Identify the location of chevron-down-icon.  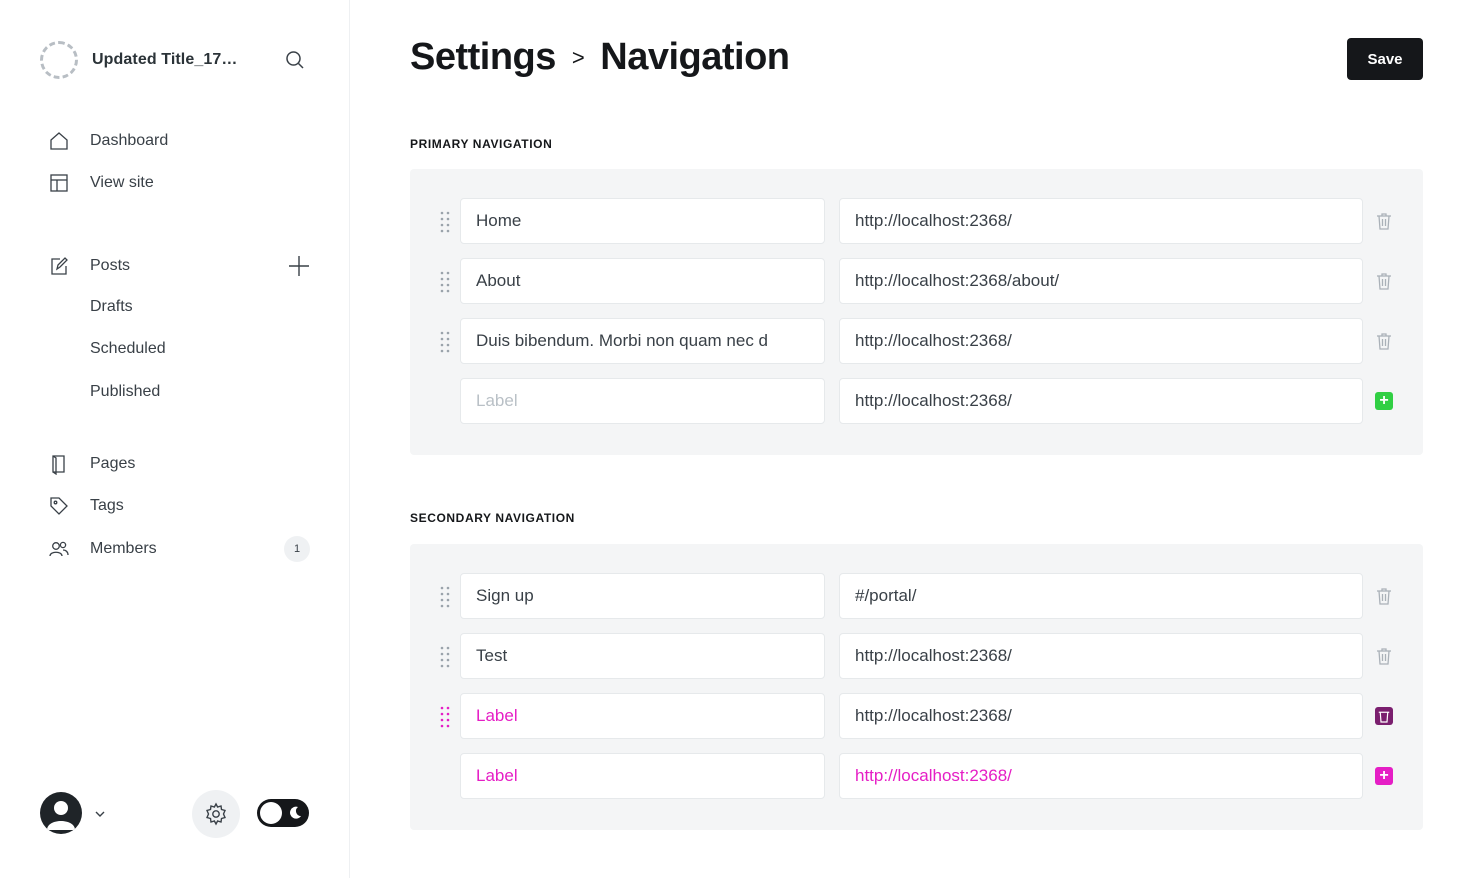
(100, 814).